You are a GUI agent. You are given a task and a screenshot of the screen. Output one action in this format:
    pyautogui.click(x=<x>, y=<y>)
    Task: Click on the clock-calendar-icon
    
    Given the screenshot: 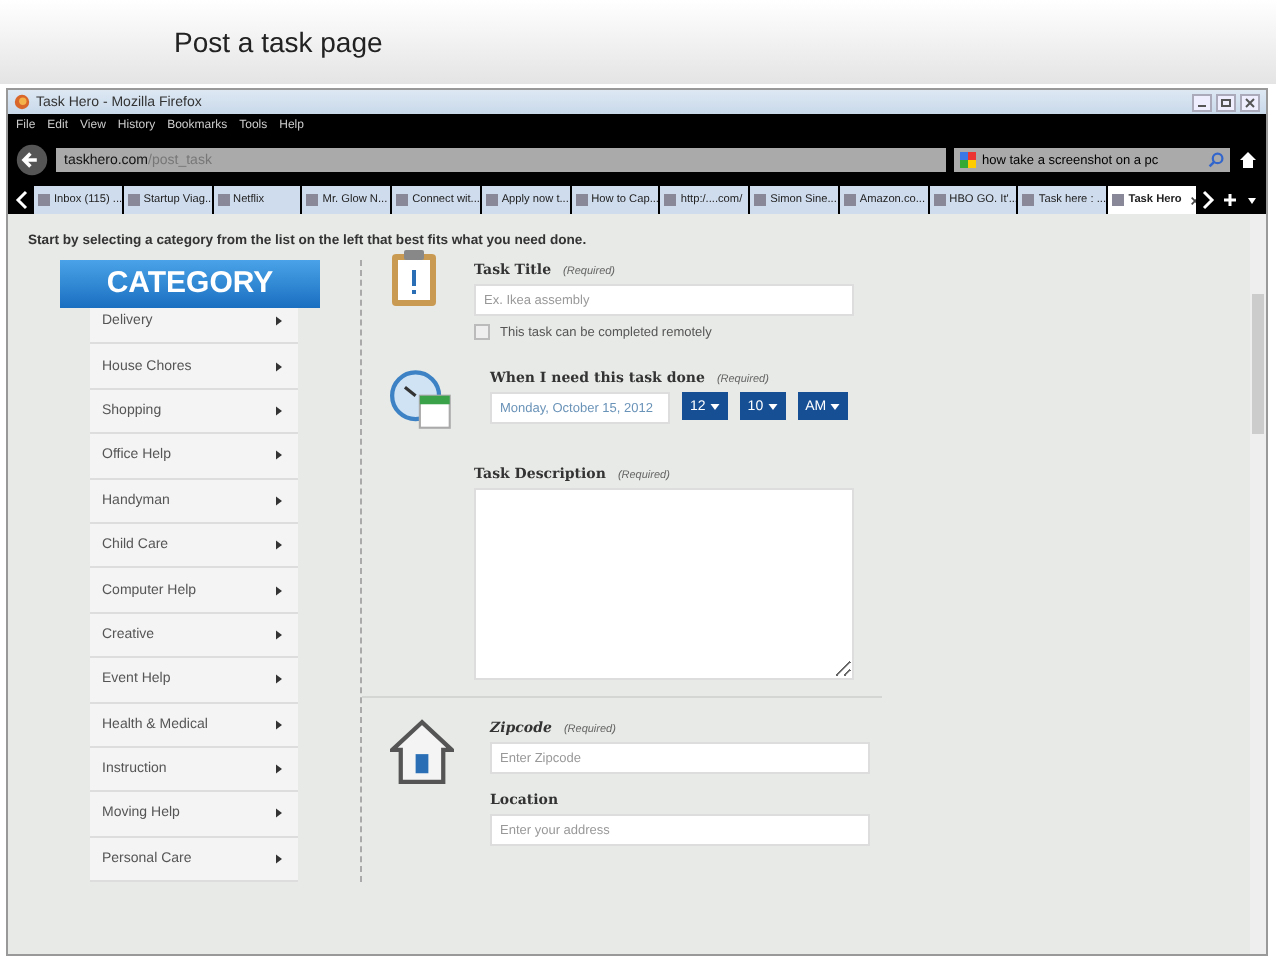 What is the action you would take?
    pyautogui.click(x=422, y=400)
    